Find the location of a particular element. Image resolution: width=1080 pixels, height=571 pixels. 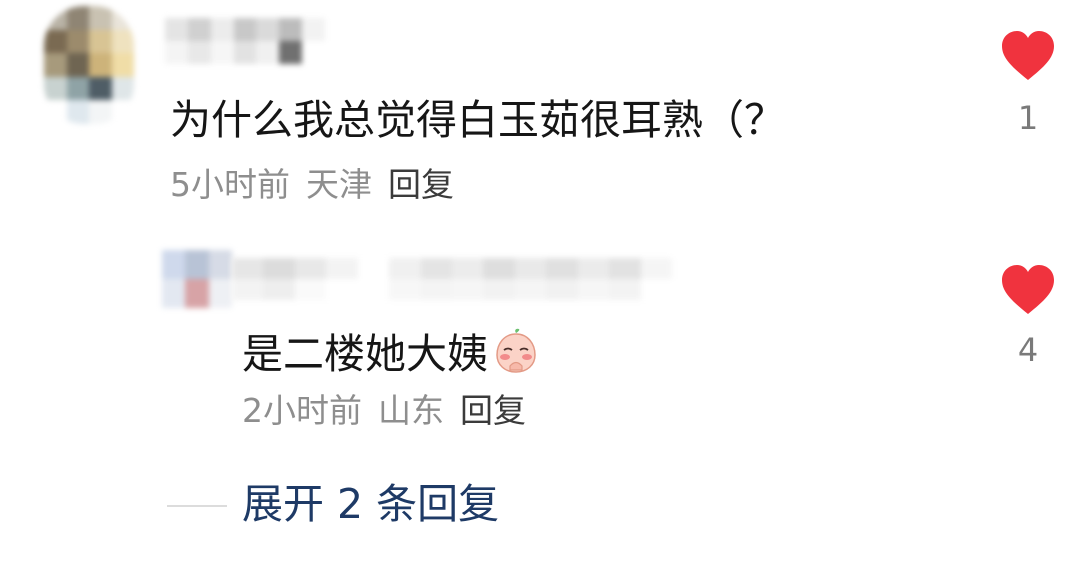

comment-text: 为什么我总觉得白玉茹很耳熟（？ is located at coordinates (477, 120).